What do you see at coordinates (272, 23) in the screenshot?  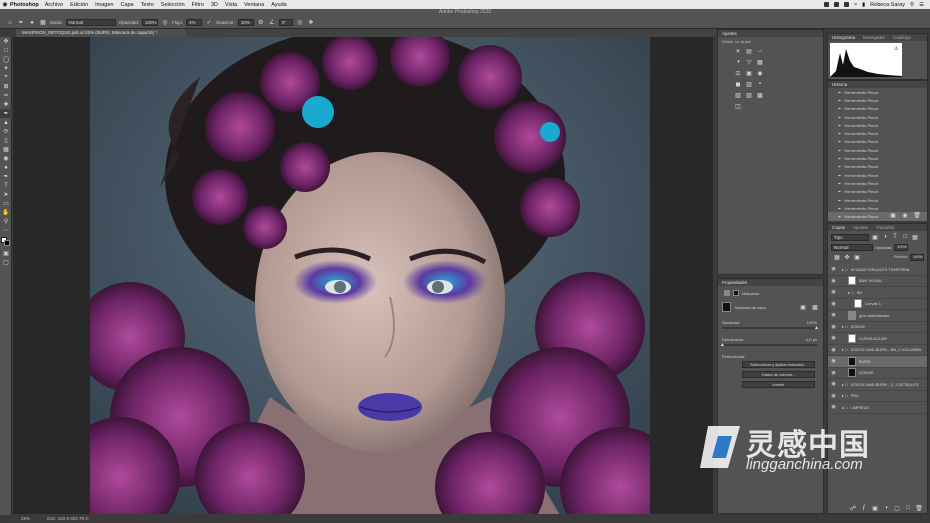 I see `angle-icon: ∠` at bounding box center [272, 23].